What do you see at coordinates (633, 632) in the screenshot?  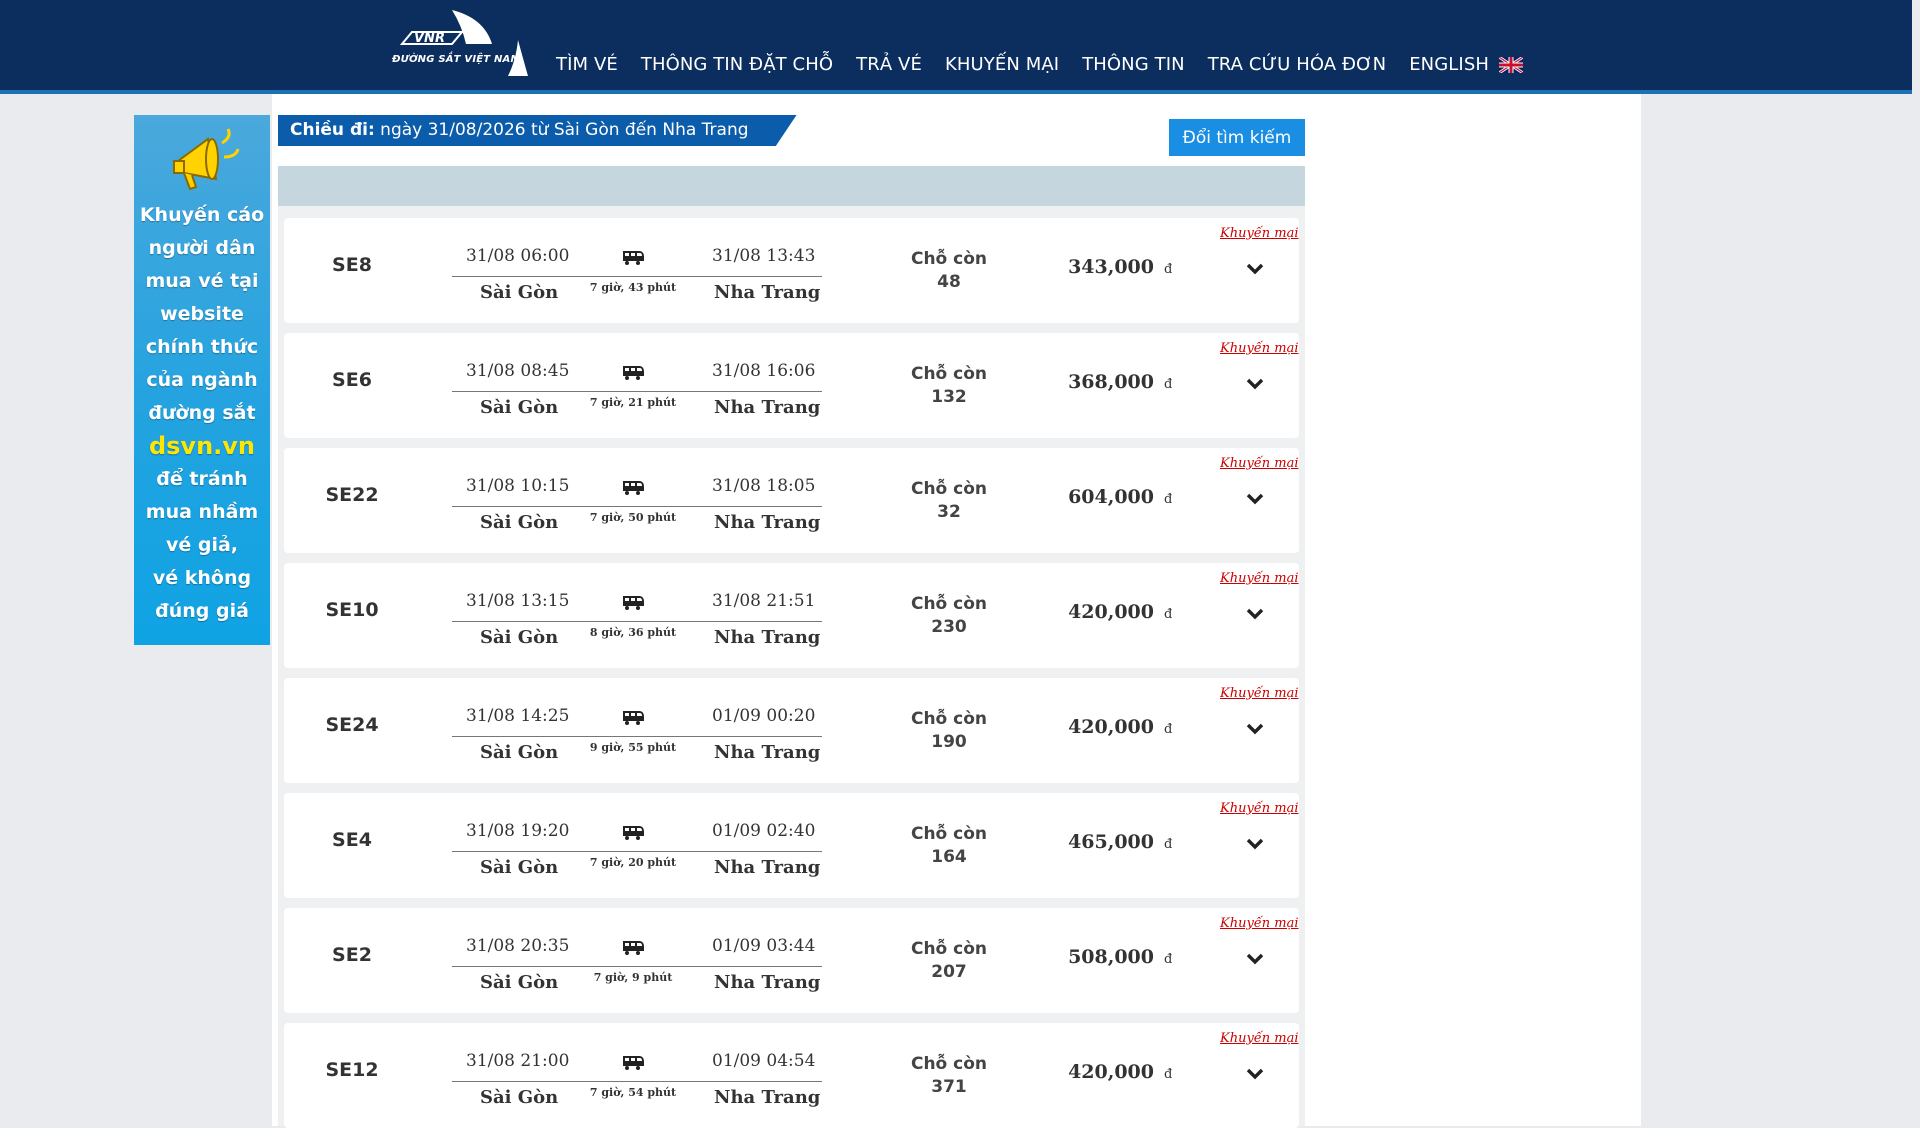 I see `duration: 8 giờ, 36 phút` at bounding box center [633, 632].